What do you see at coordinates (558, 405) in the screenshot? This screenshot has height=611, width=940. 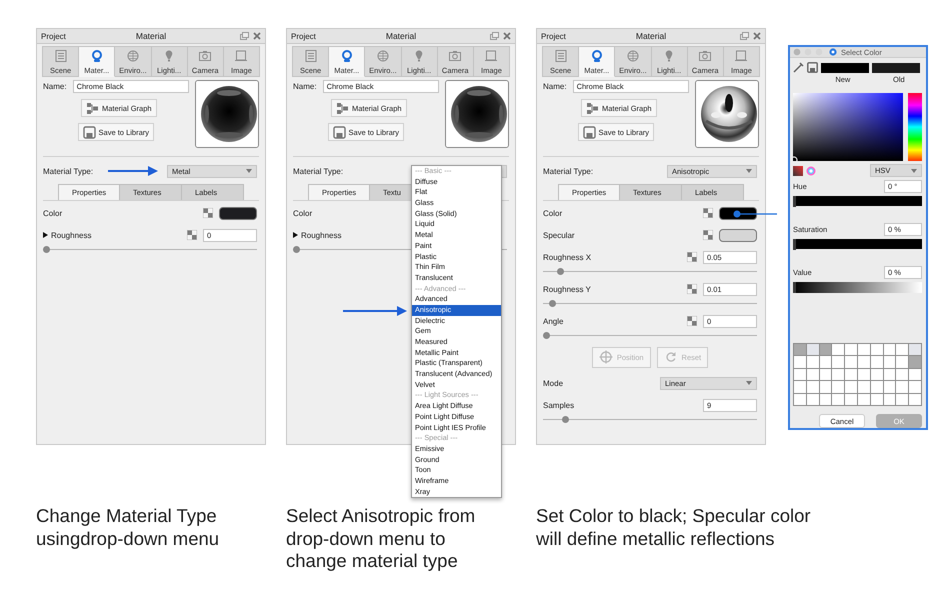 I see `property-label: Samples` at bounding box center [558, 405].